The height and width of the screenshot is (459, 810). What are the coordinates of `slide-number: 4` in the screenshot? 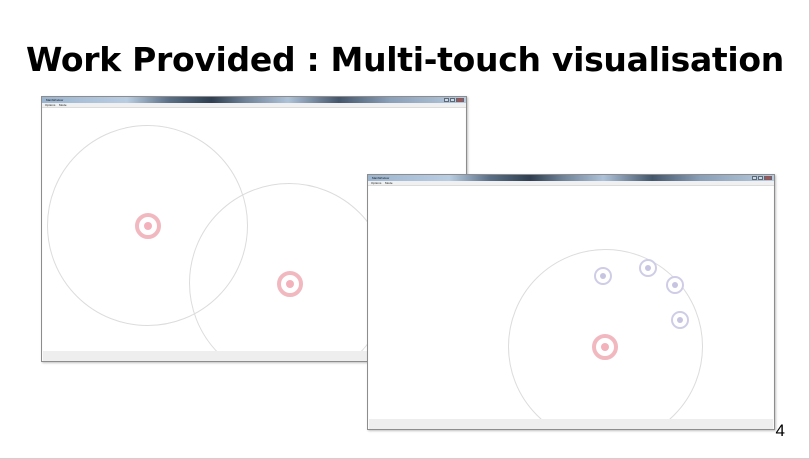 It's located at (780, 430).